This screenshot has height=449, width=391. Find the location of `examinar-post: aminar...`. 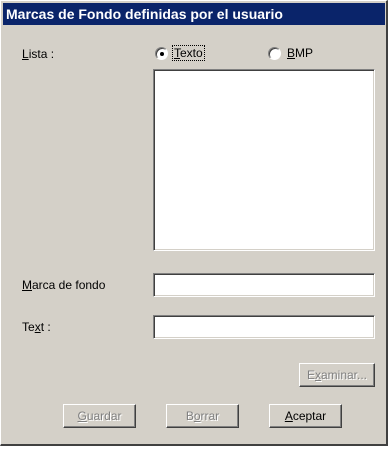

examinar-post: aminar... is located at coordinates (344, 375).